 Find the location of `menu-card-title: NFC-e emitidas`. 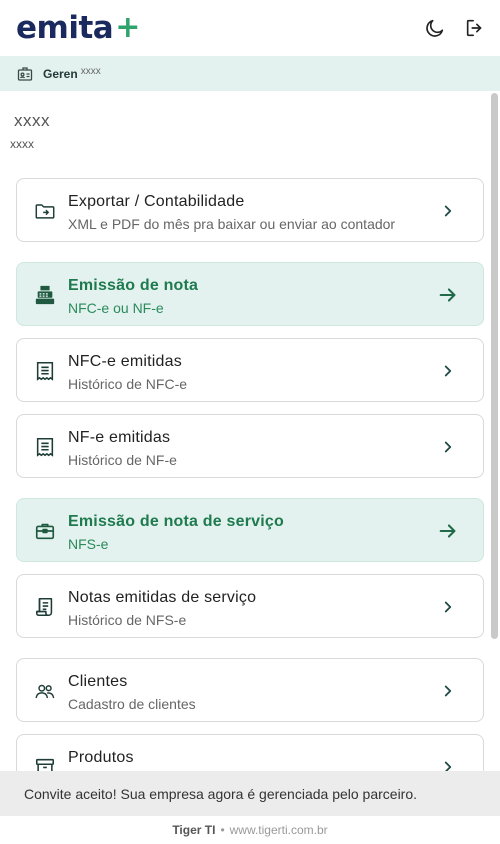

menu-card-title: NFC-e emitidas is located at coordinates (125, 361).